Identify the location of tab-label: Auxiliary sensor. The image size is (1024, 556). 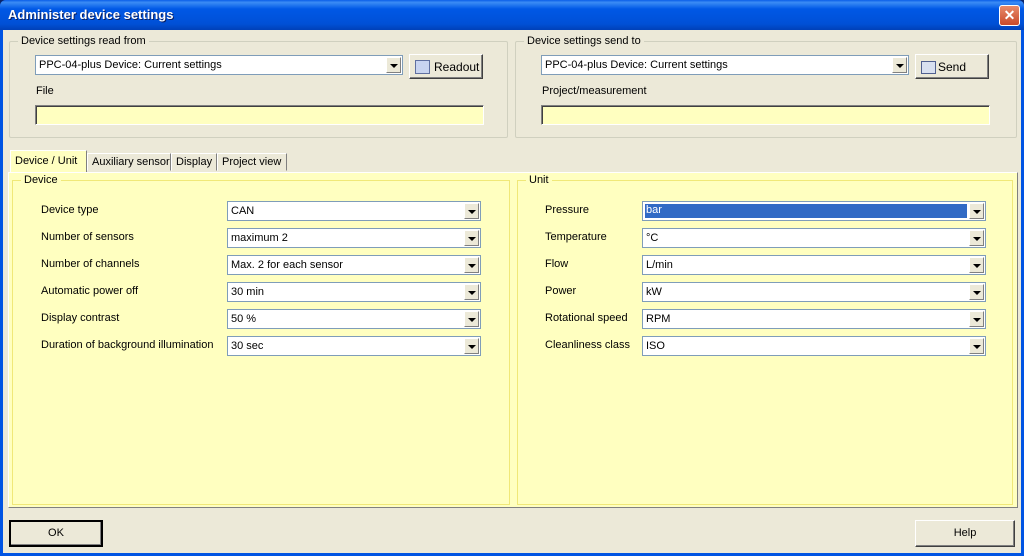
(131, 162).